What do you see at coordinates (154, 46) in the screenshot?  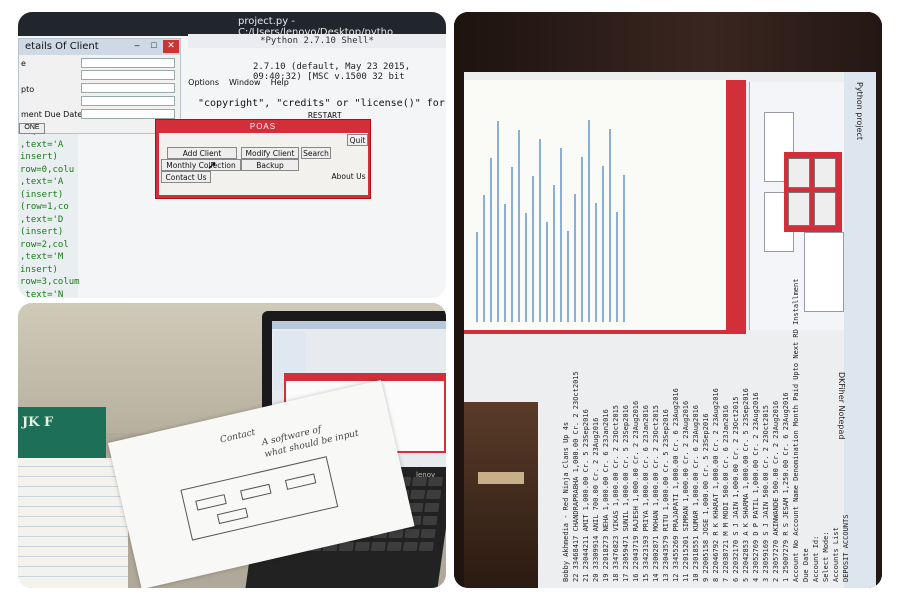 I see `maximize-icon: □` at bounding box center [154, 46].